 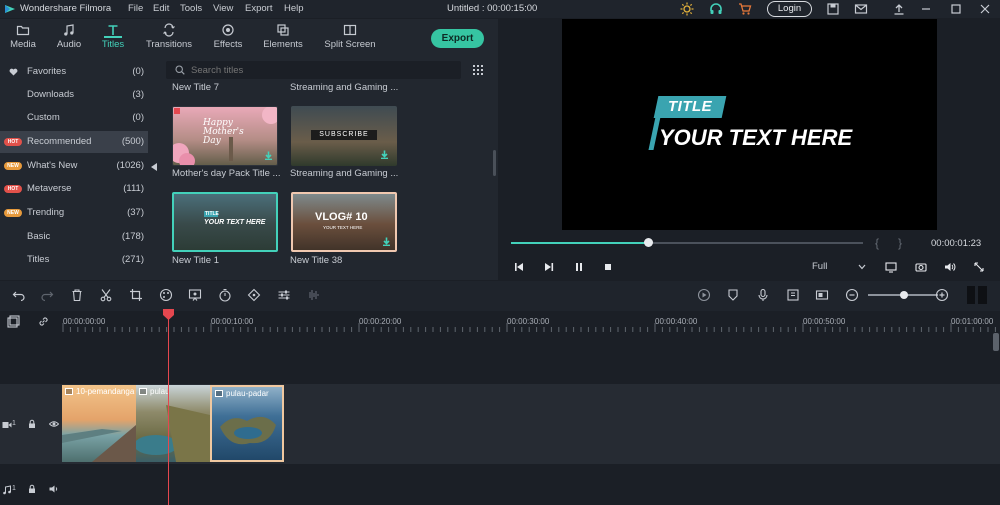 I want to click on menu-file: File, so click(x=135, y=8).